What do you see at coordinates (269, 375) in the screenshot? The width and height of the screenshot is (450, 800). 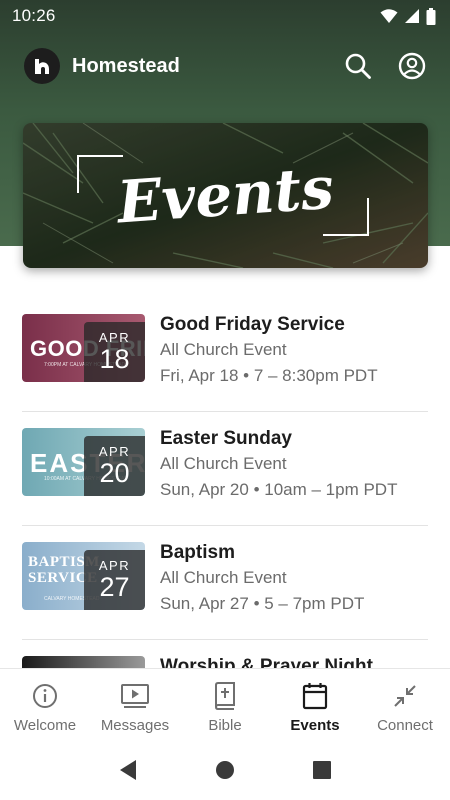 I see `event-time: Fri, Apr 18 • 7 – 8:30pm PDT` at bounding box center [269, 375].